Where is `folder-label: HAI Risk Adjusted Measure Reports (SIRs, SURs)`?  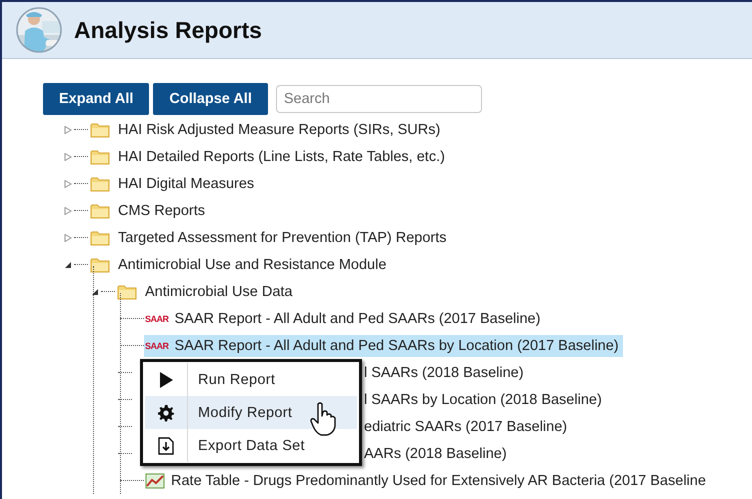 folder-label: HAI Risk Adjusted Measure Reports (SIRs, SURs) is located at coordinates (279, 130).